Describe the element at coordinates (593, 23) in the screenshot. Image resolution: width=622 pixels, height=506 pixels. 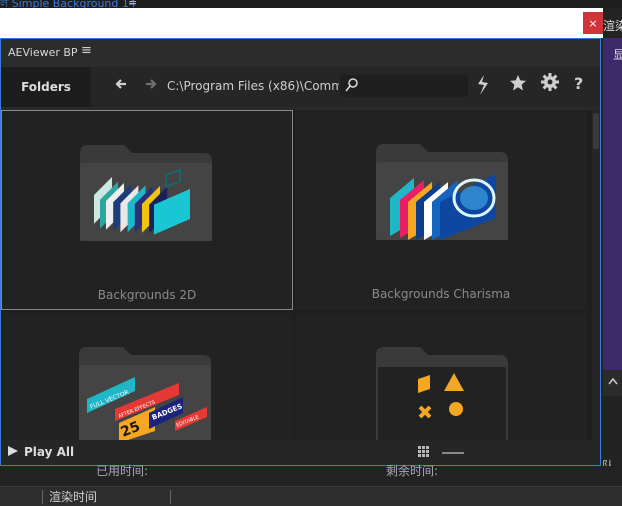
I see `close-button: ×` at that location.